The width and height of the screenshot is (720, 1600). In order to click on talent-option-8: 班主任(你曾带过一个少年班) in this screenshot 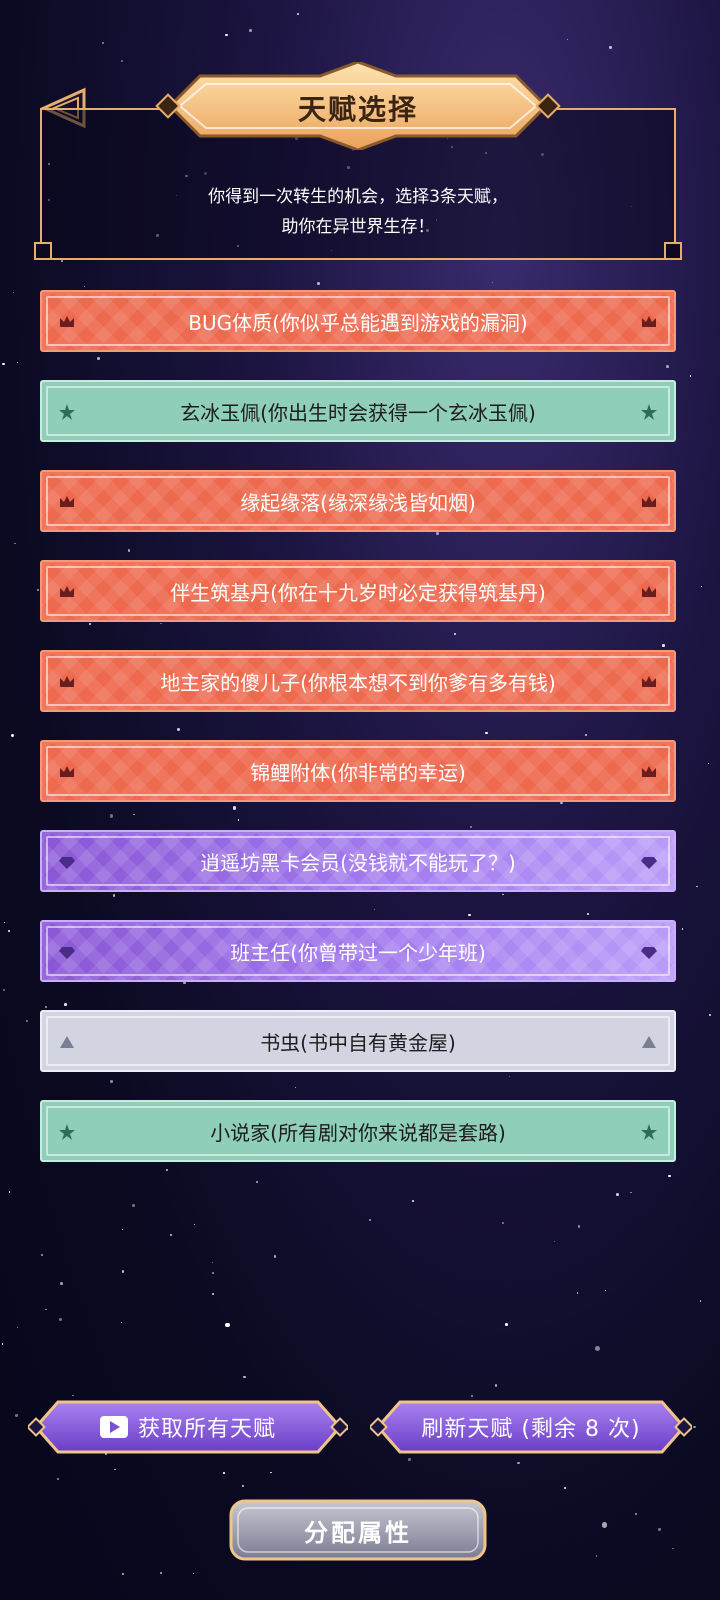, I will do `click(358, 951)`.